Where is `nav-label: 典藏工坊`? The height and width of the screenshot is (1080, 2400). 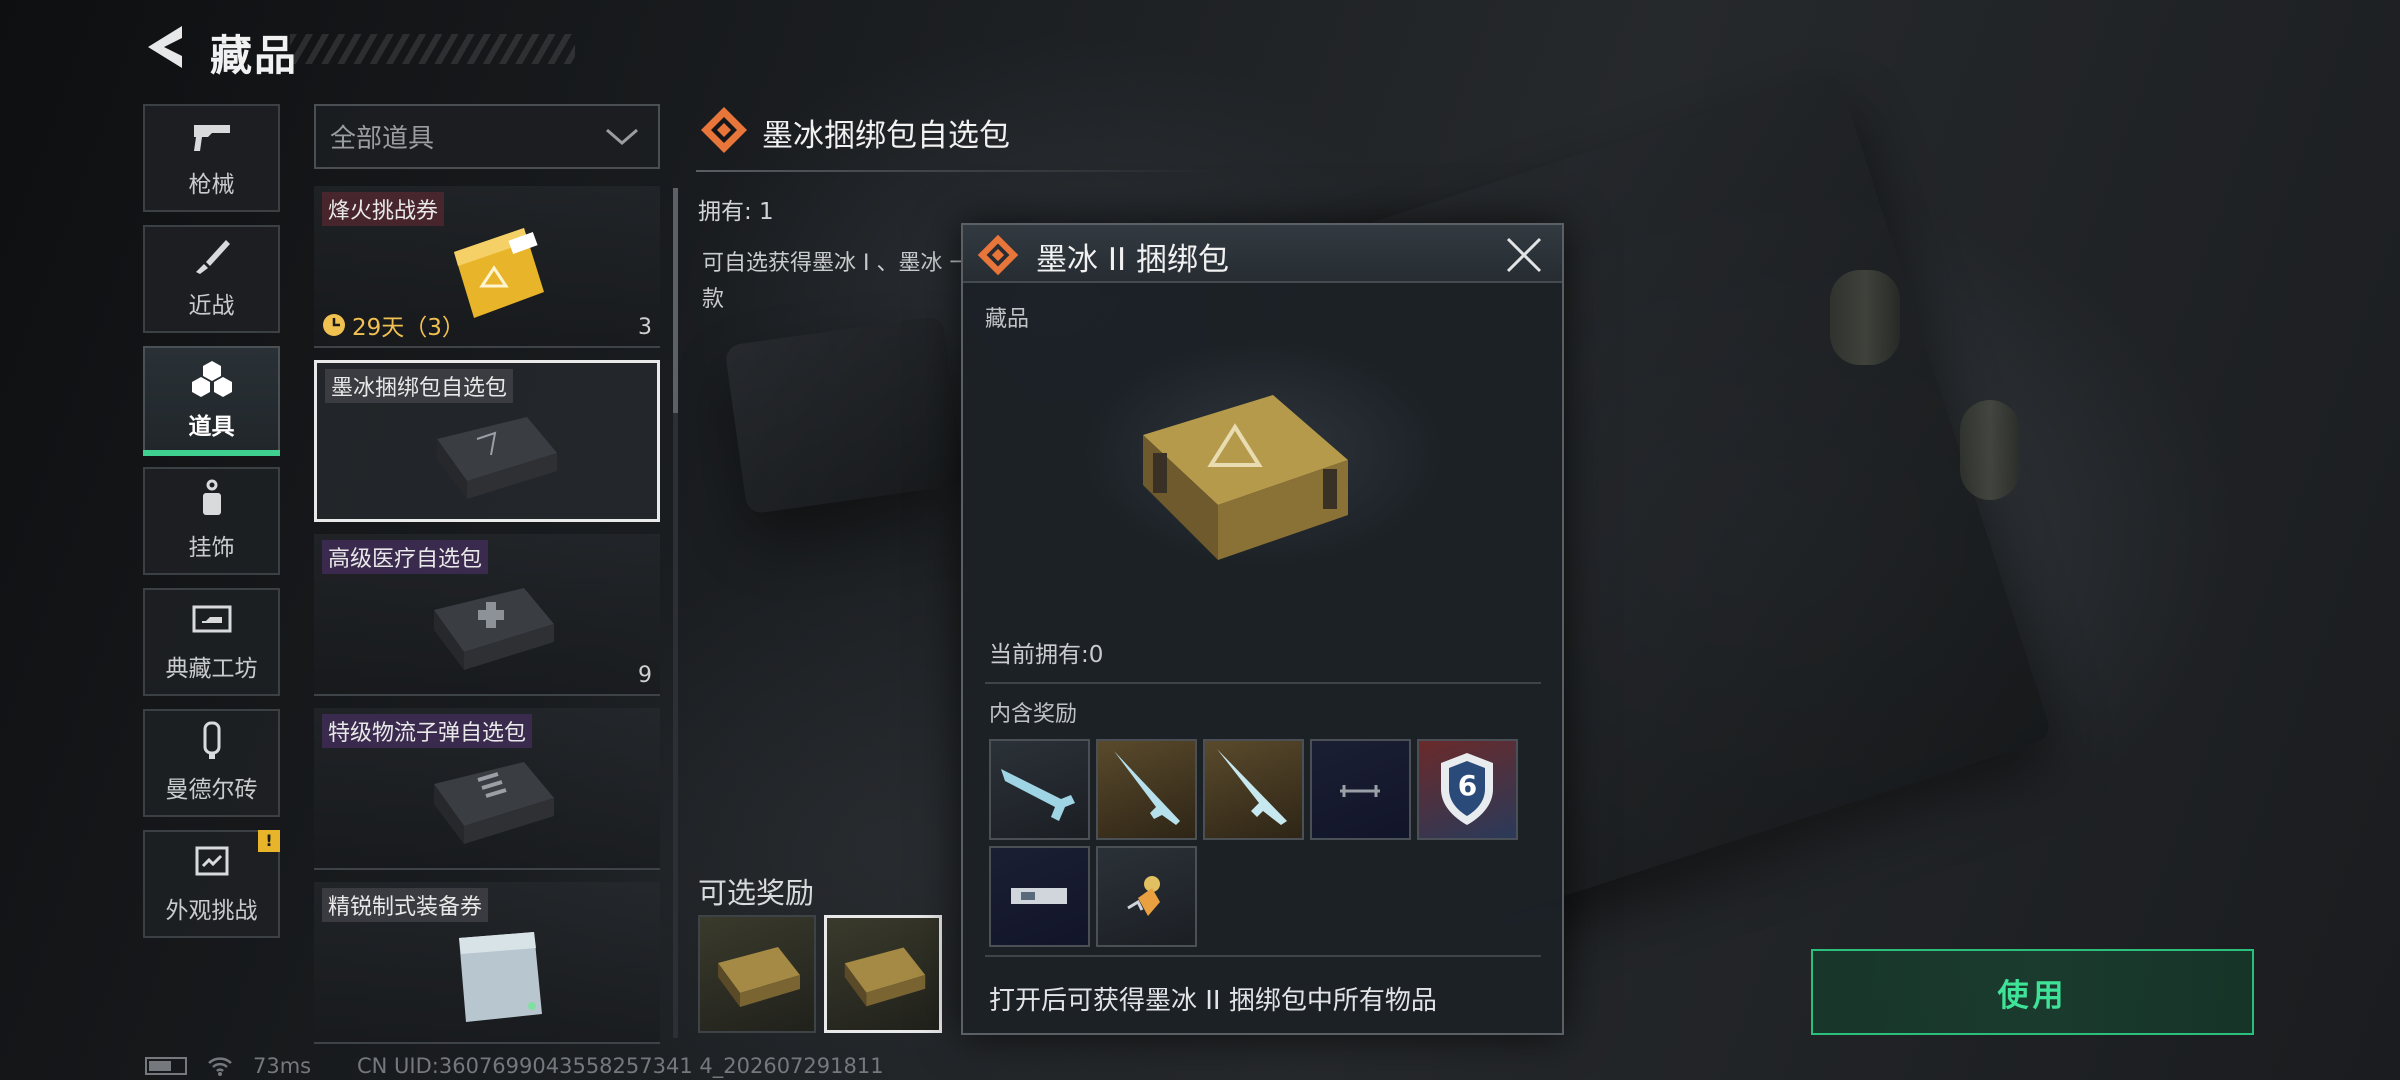 nav-label: 典藏工坊 is located at coordinates (211, 669).